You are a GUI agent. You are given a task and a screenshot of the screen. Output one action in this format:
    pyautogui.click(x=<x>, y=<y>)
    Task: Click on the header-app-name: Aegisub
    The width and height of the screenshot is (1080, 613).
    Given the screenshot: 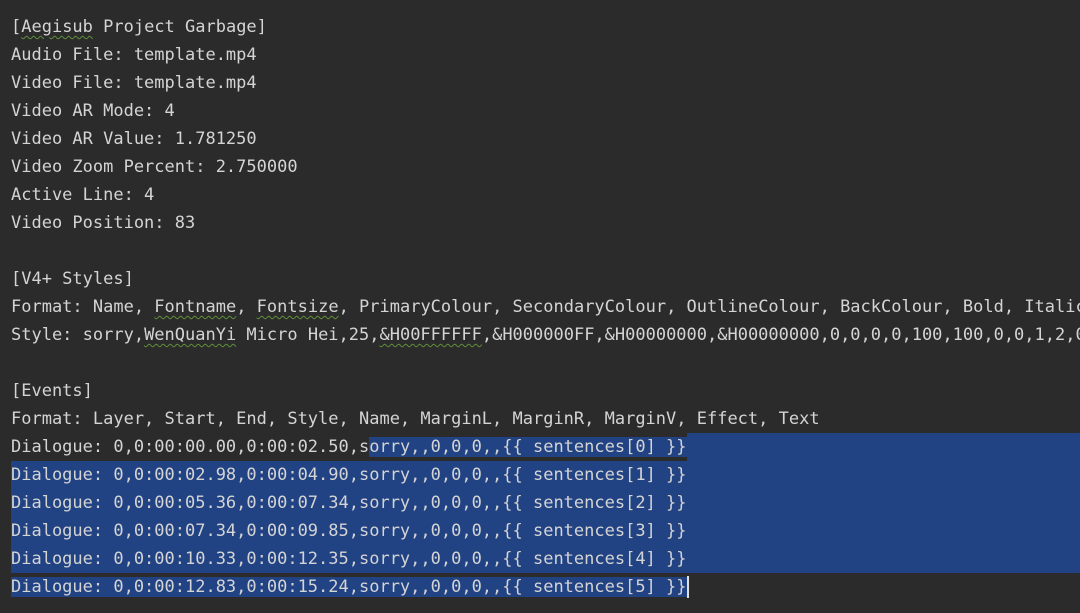 What is the action you would take?
    pyautogui.click(x=57, y=27)
    